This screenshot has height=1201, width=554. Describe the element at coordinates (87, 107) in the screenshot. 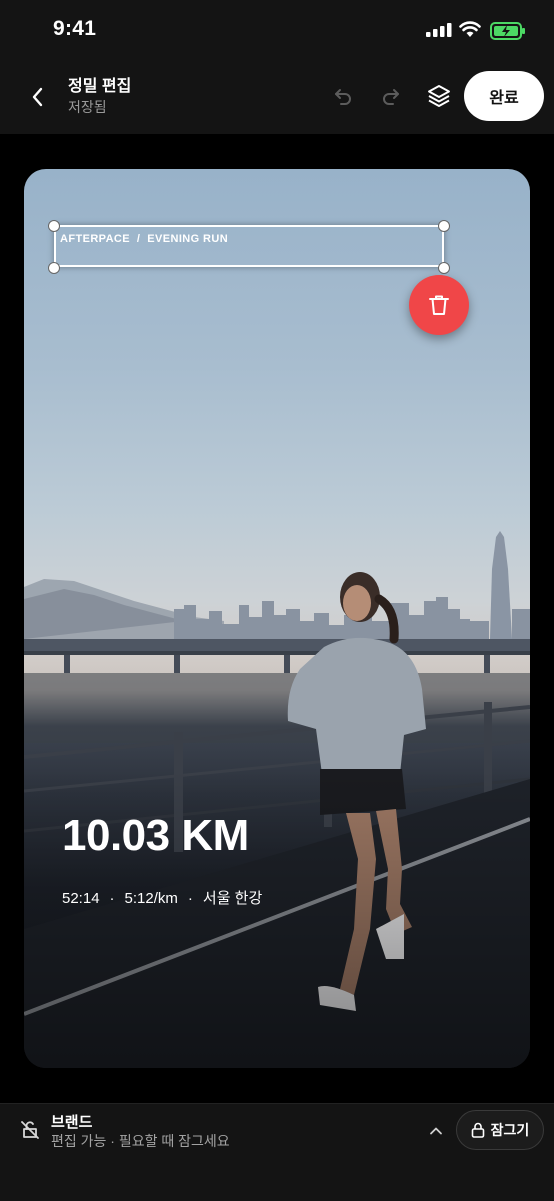

I see `save-status: 저장됨` at that location.